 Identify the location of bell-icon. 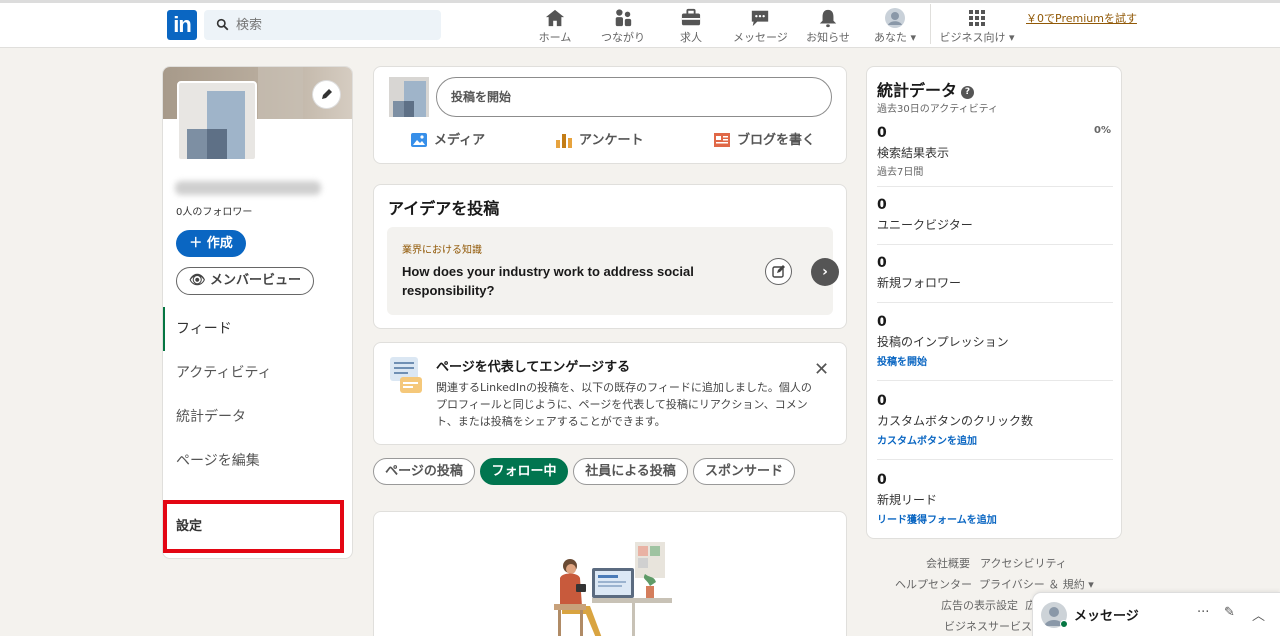
(828, 18).